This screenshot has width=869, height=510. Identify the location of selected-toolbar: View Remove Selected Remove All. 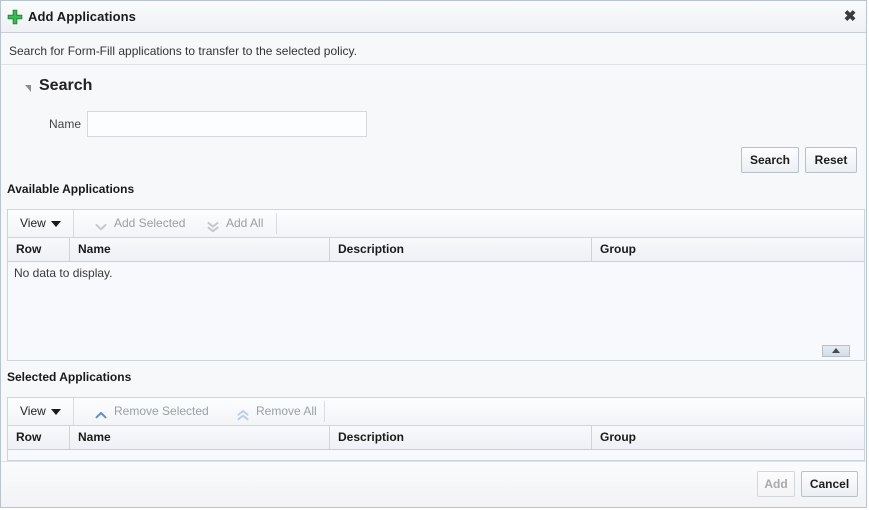
(436, 412).